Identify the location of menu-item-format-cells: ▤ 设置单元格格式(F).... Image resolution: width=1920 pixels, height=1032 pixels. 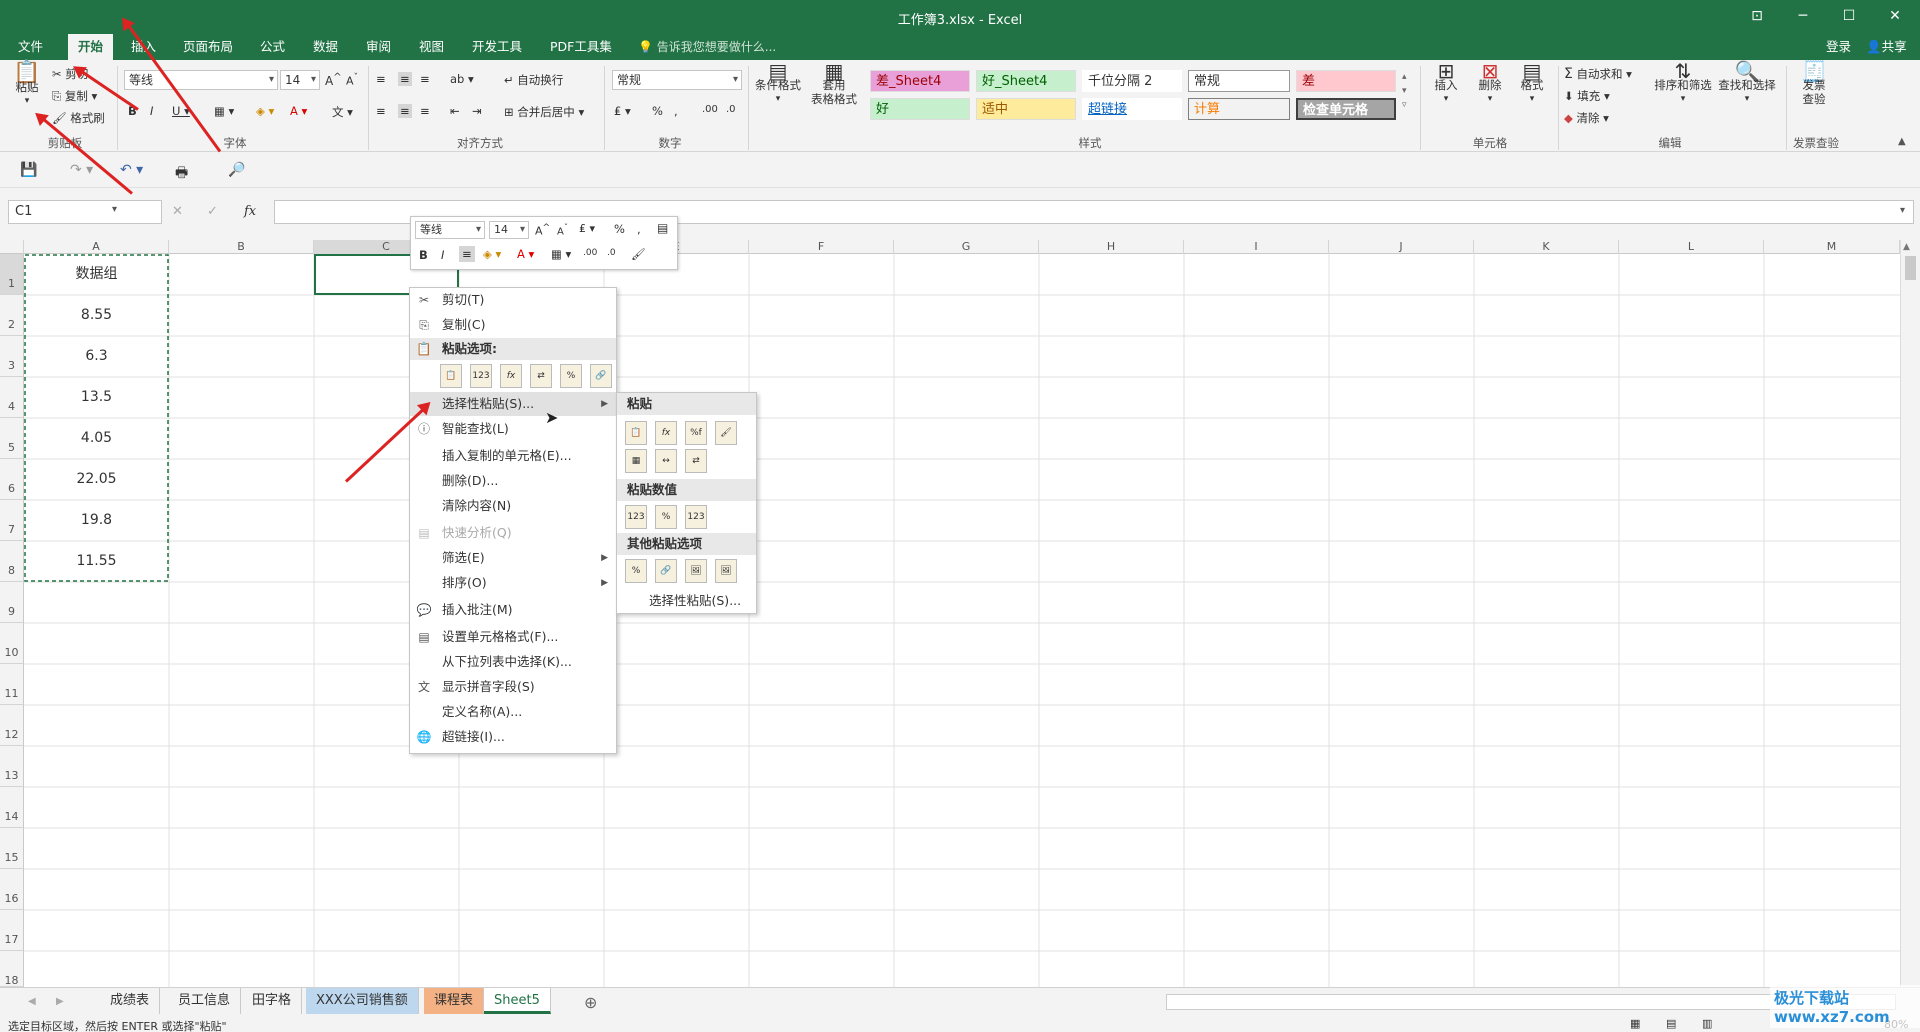
(513, 637).